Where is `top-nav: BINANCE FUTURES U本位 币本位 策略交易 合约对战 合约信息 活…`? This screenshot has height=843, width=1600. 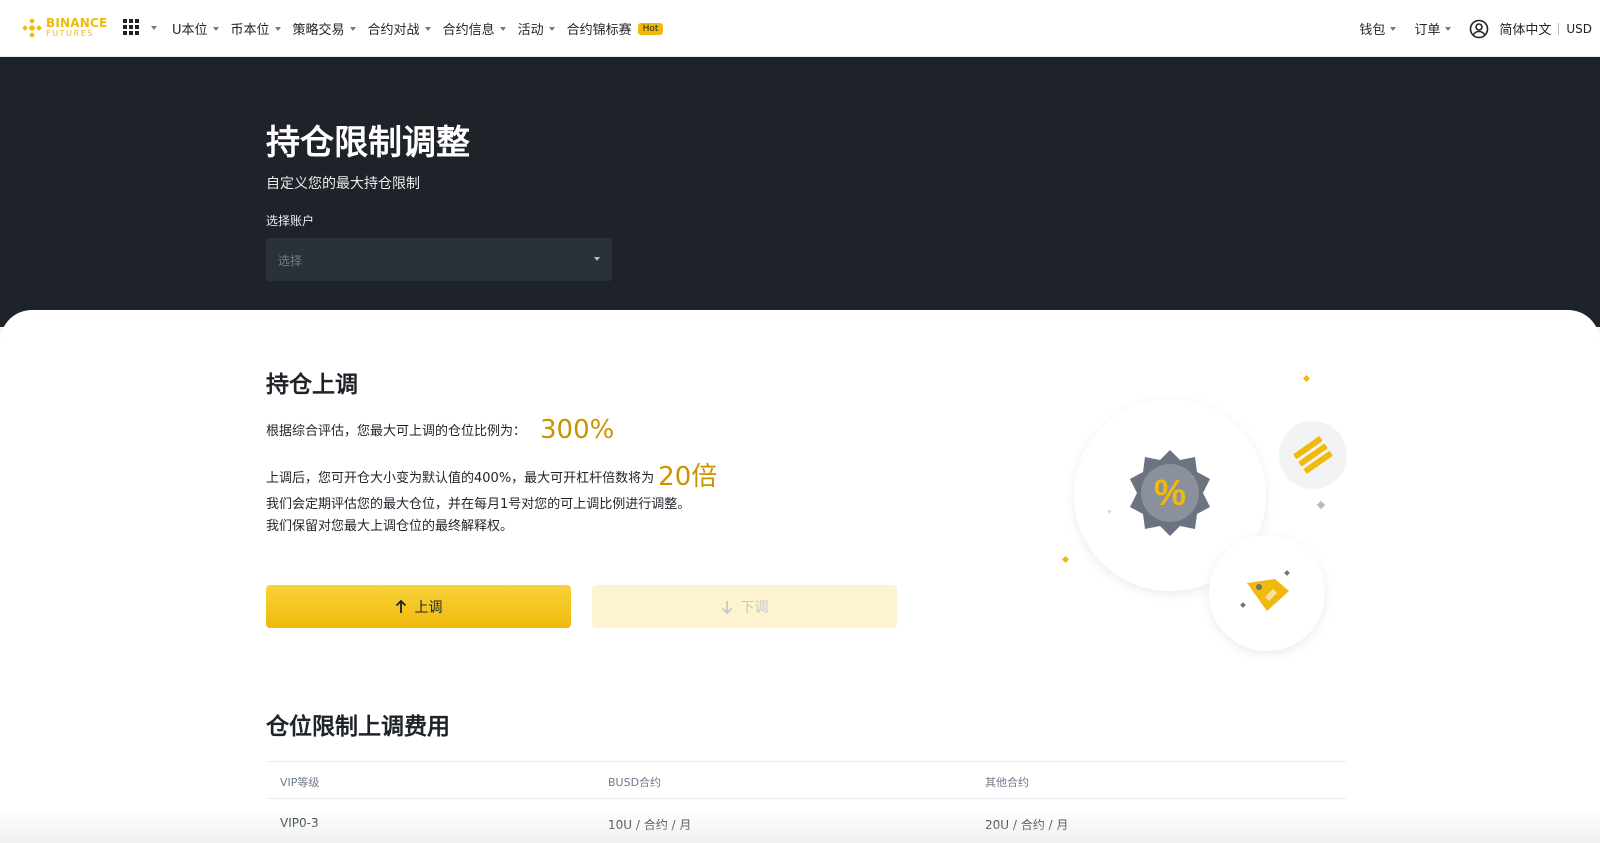
top-nav: BINANCE FUTURES U本位 币本位 策略交易 合约对战 合约信息 活… is located at coordinates (800, 28).